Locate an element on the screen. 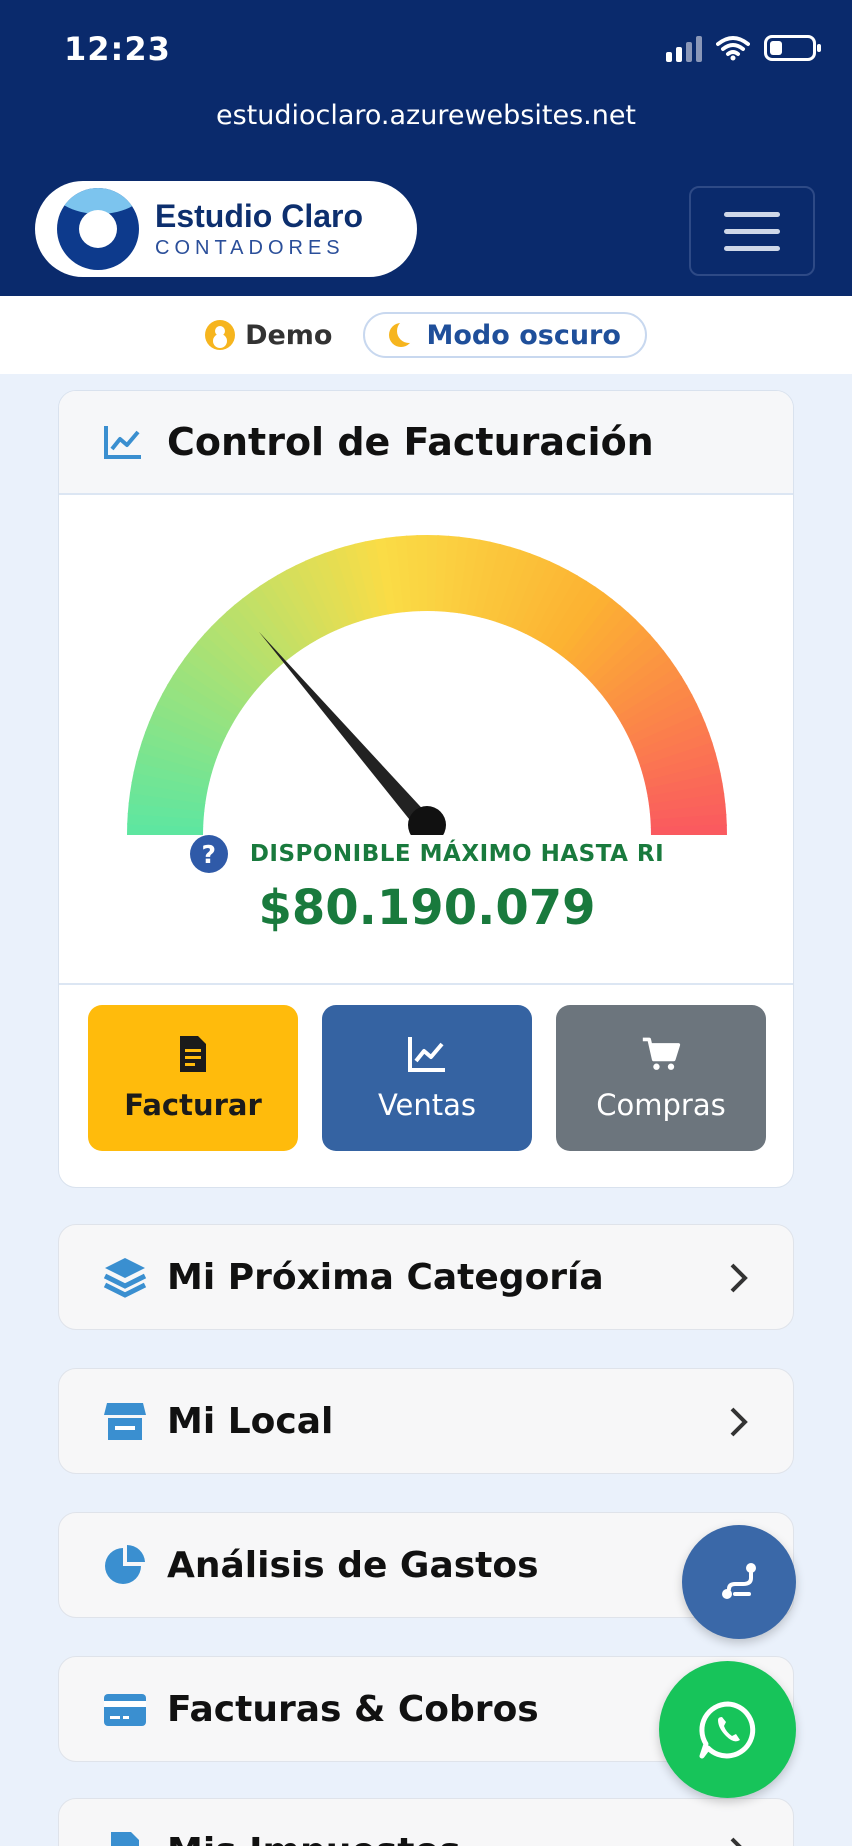 Image resolution: width=852 pixels, height=1846 pixels. route-icon is located at coordinates (739, 1581).